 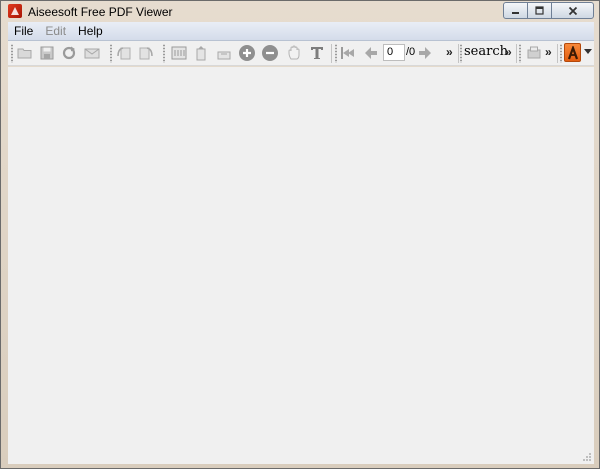 What do you see at coordinates (515, 13) in the screenshot?
I see `minimize-icon` at bounding box center [515, 13].